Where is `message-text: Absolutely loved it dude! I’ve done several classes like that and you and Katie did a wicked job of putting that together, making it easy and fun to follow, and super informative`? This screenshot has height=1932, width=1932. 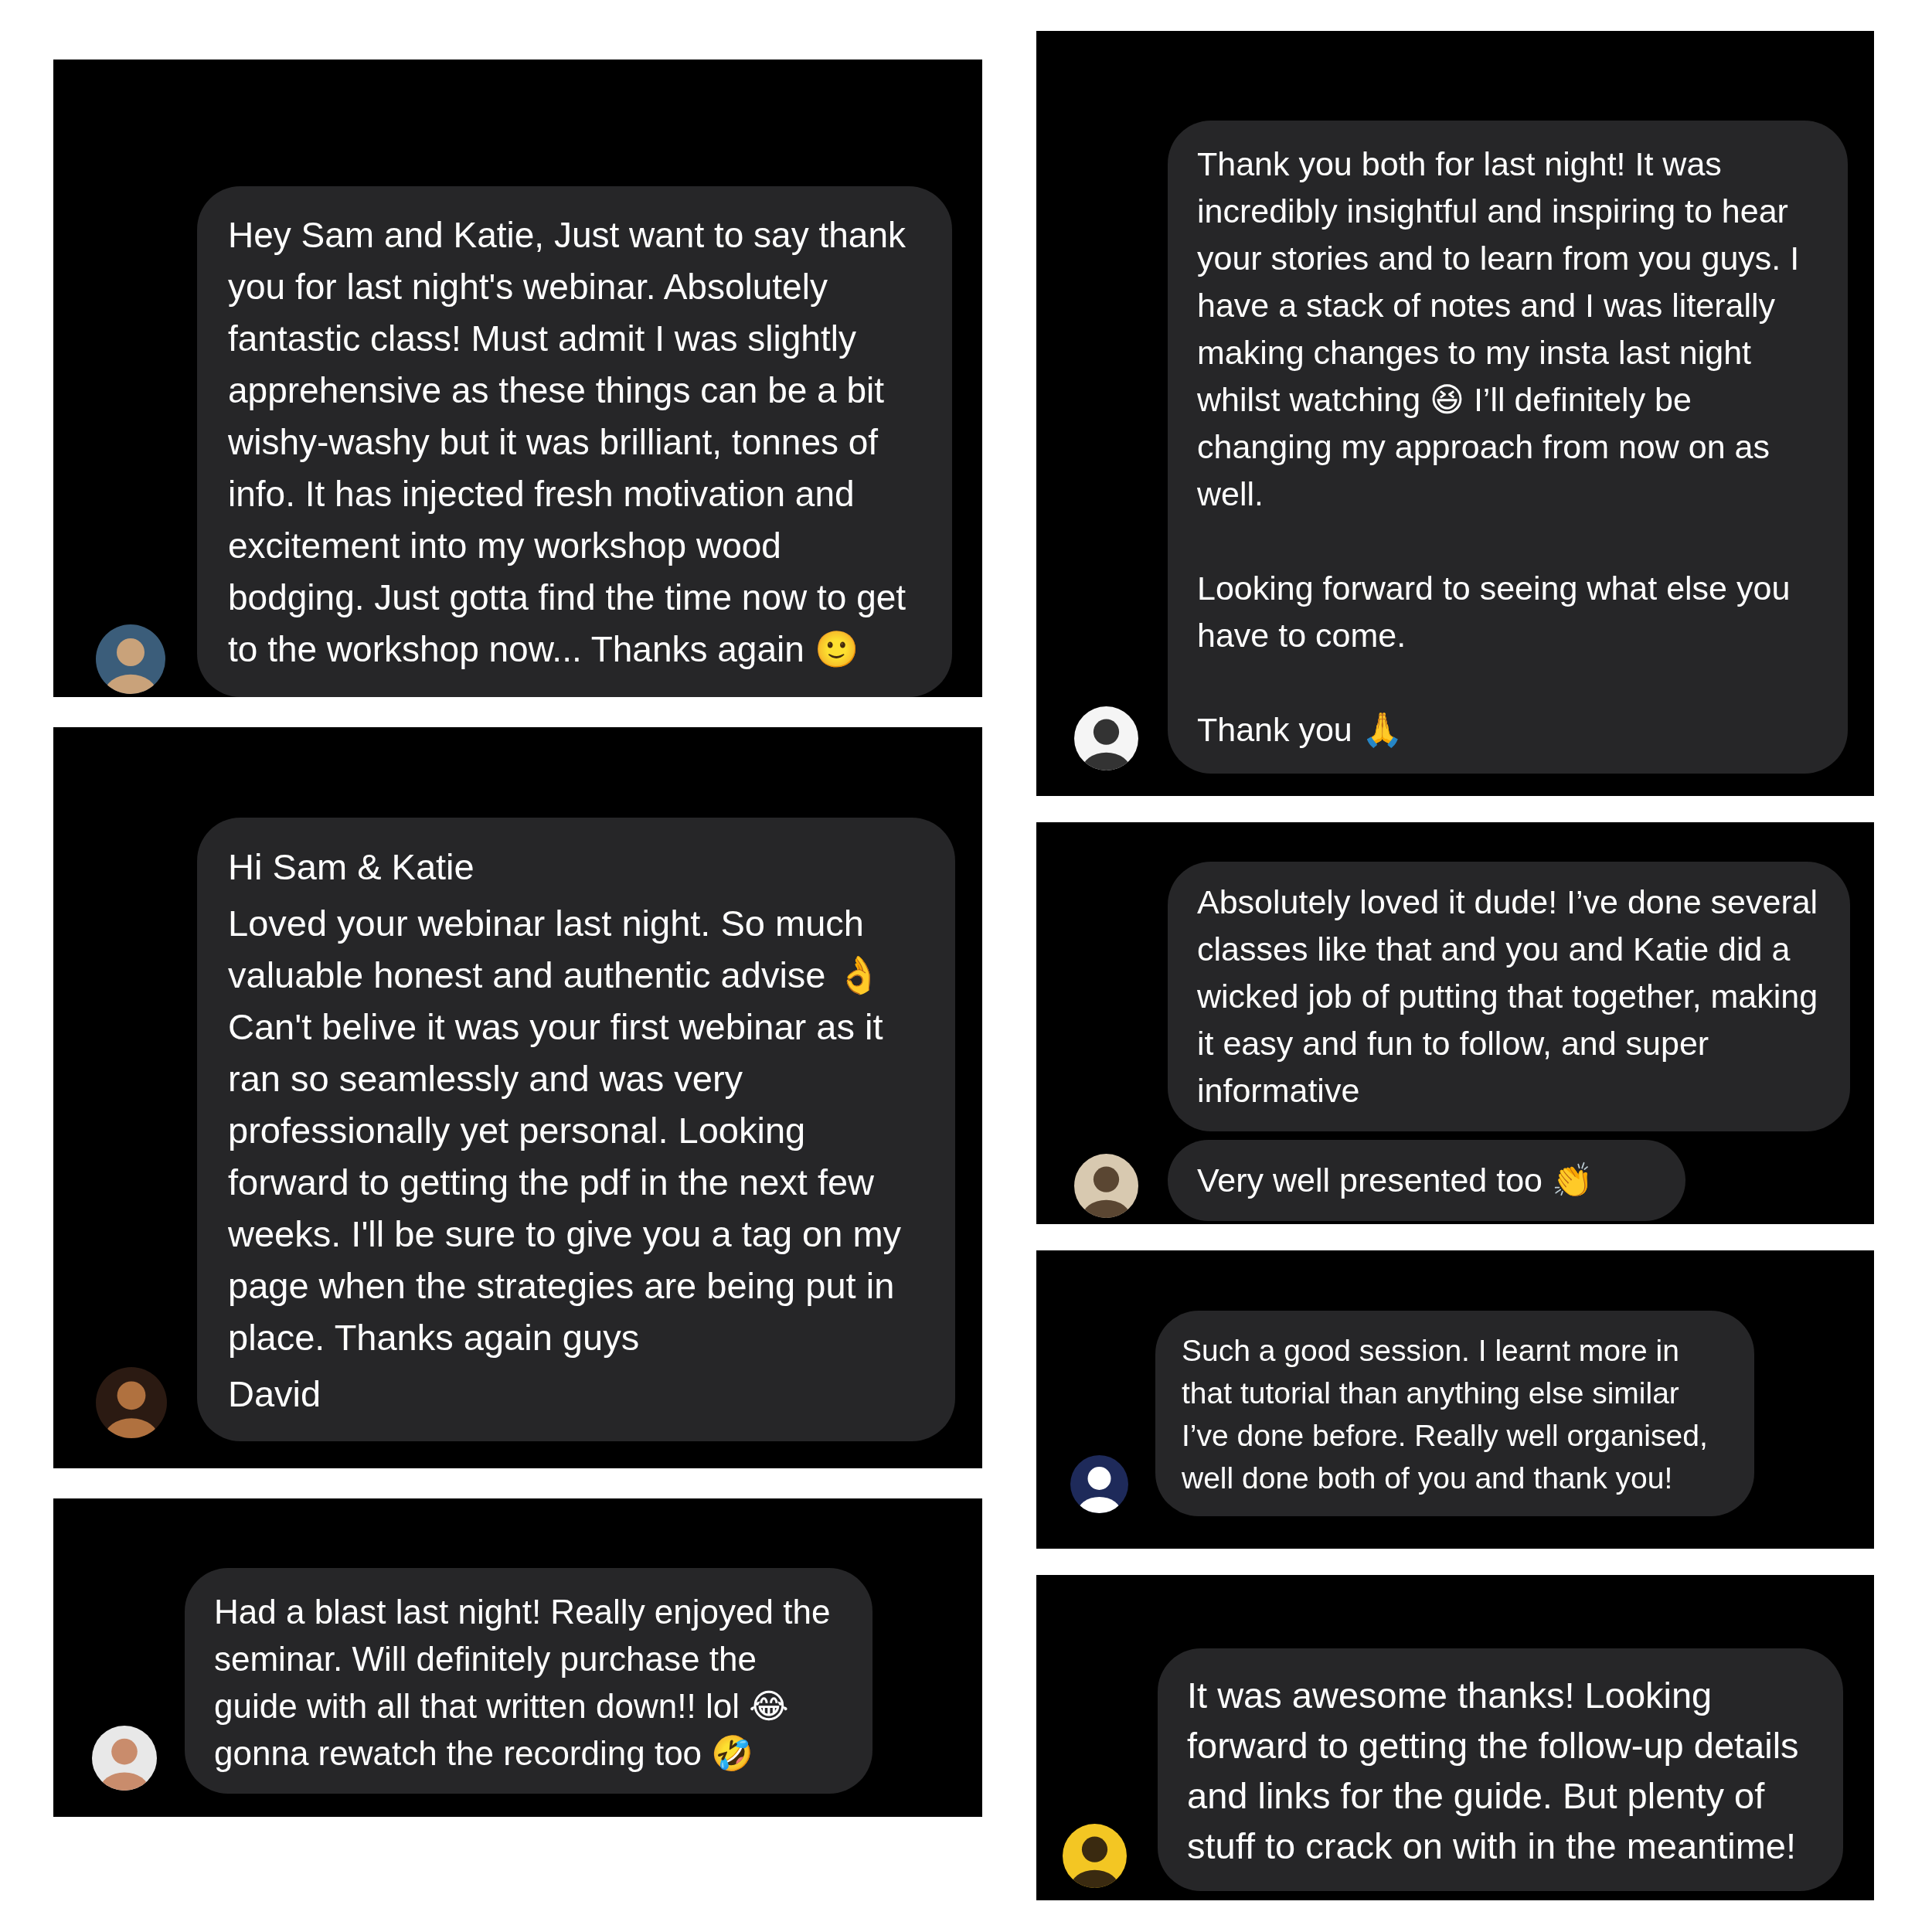 message-text: Absolutely loved it dude! I’ve done several classes like that and you and Katie did a wicked job of putting that together, making it easy and fun to follow, and super informative is located at coordinates (1508, 997).